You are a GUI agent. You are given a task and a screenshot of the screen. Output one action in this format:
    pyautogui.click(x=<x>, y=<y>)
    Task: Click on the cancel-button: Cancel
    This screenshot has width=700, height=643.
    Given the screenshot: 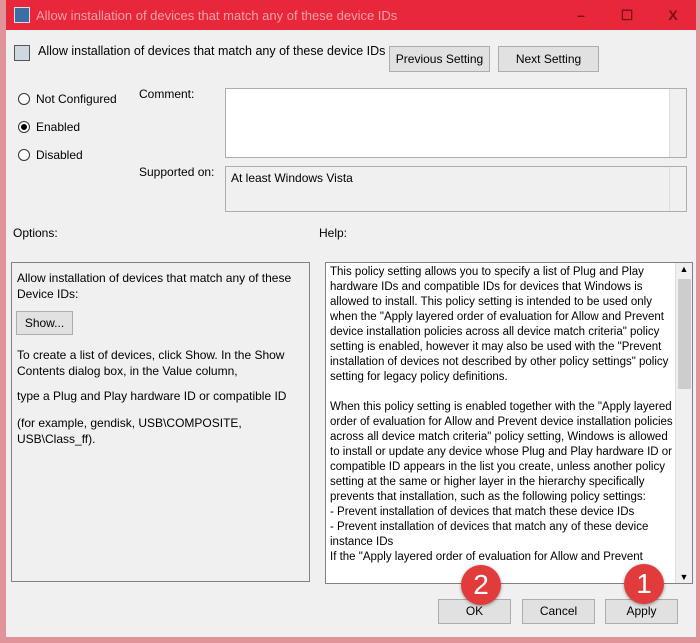 What is the action you would take?
    pyautogui.click(x=558, y=611)
    